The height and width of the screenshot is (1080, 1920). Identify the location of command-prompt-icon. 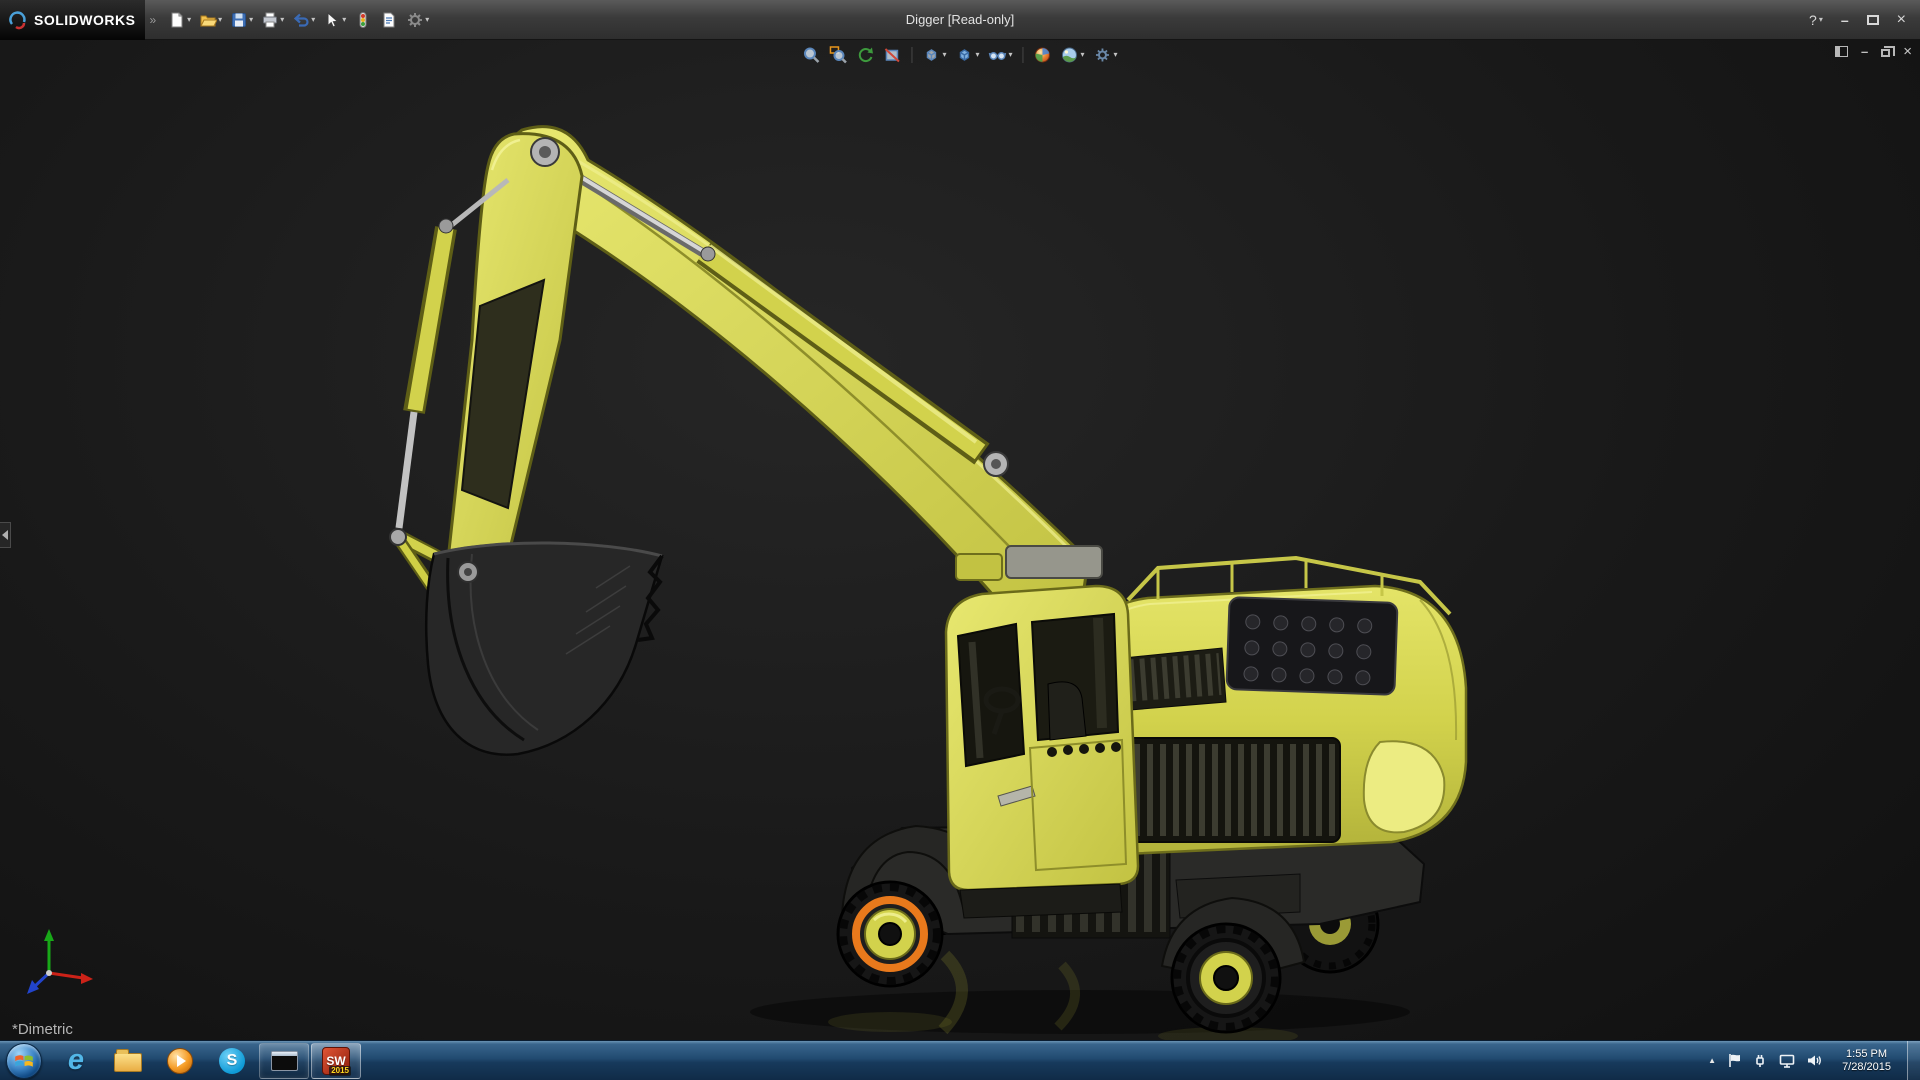
(284, 1060).